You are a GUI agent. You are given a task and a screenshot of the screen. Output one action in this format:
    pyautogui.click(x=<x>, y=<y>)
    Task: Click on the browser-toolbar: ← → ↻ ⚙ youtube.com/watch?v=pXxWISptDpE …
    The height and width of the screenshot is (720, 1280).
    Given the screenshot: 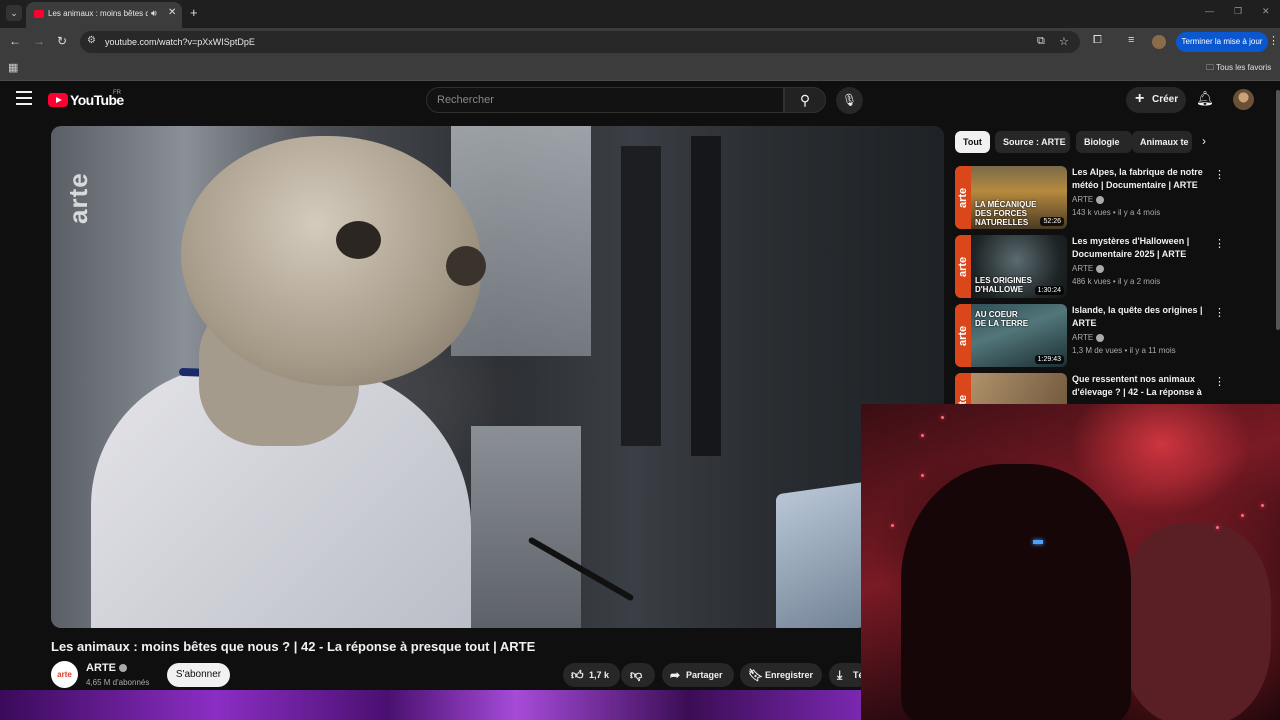 What is the action you would take?
    pyautogui.click(x=640, y=42)
    